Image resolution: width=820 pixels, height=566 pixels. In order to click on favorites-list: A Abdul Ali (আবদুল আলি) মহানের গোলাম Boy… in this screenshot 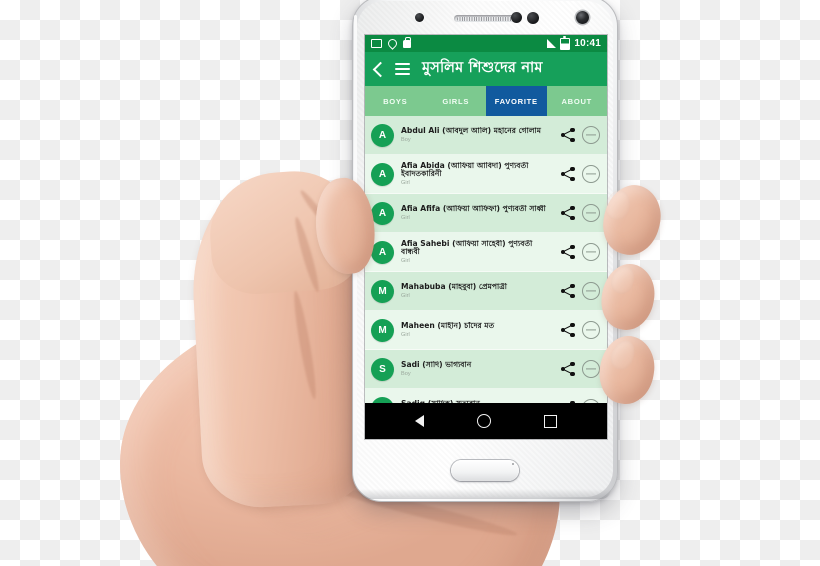, I will do `click(486, 259)`.